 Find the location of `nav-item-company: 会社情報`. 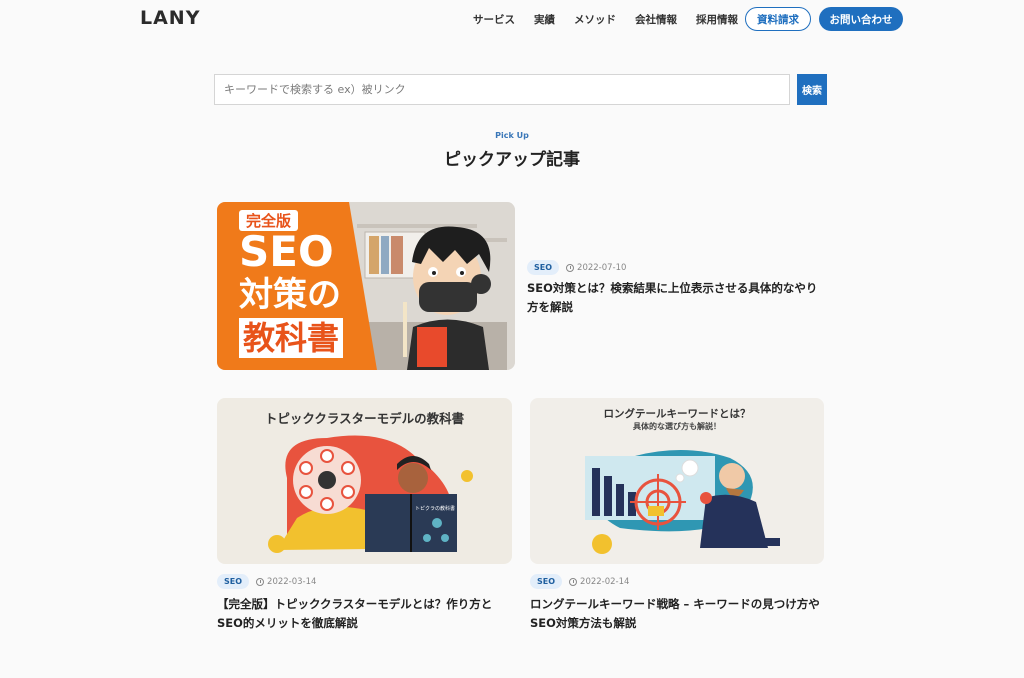

nav-item-company: 会社情報 is located at coordinates (656, 19).